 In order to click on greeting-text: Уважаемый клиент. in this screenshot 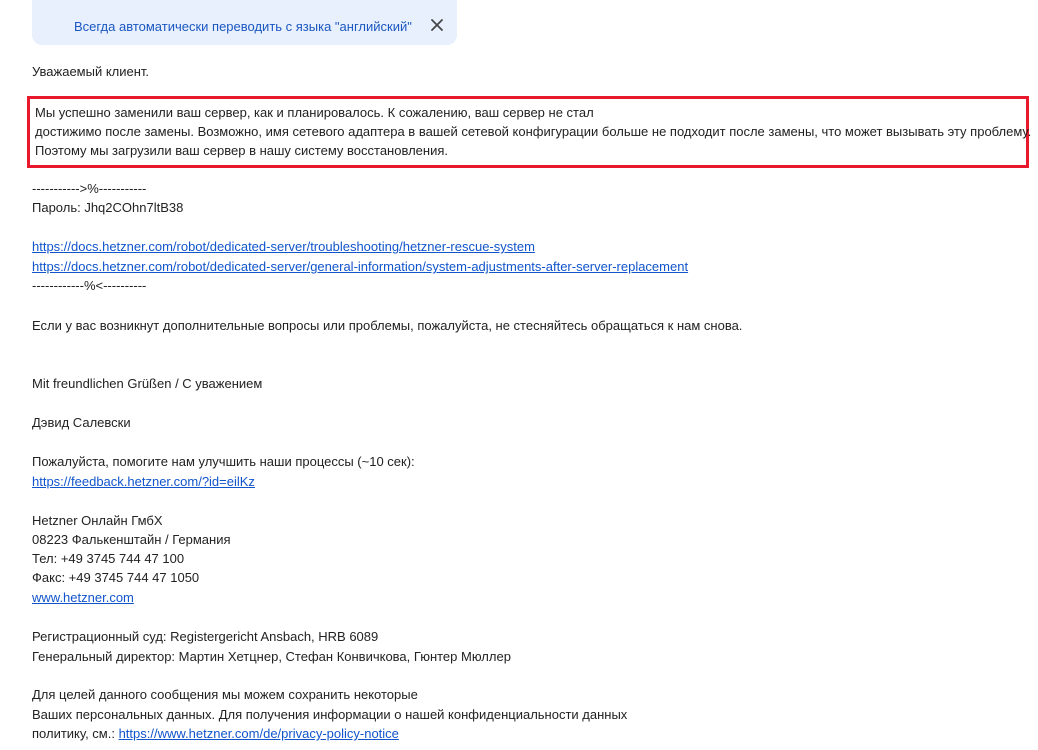, I will do `click(91, 71)`.